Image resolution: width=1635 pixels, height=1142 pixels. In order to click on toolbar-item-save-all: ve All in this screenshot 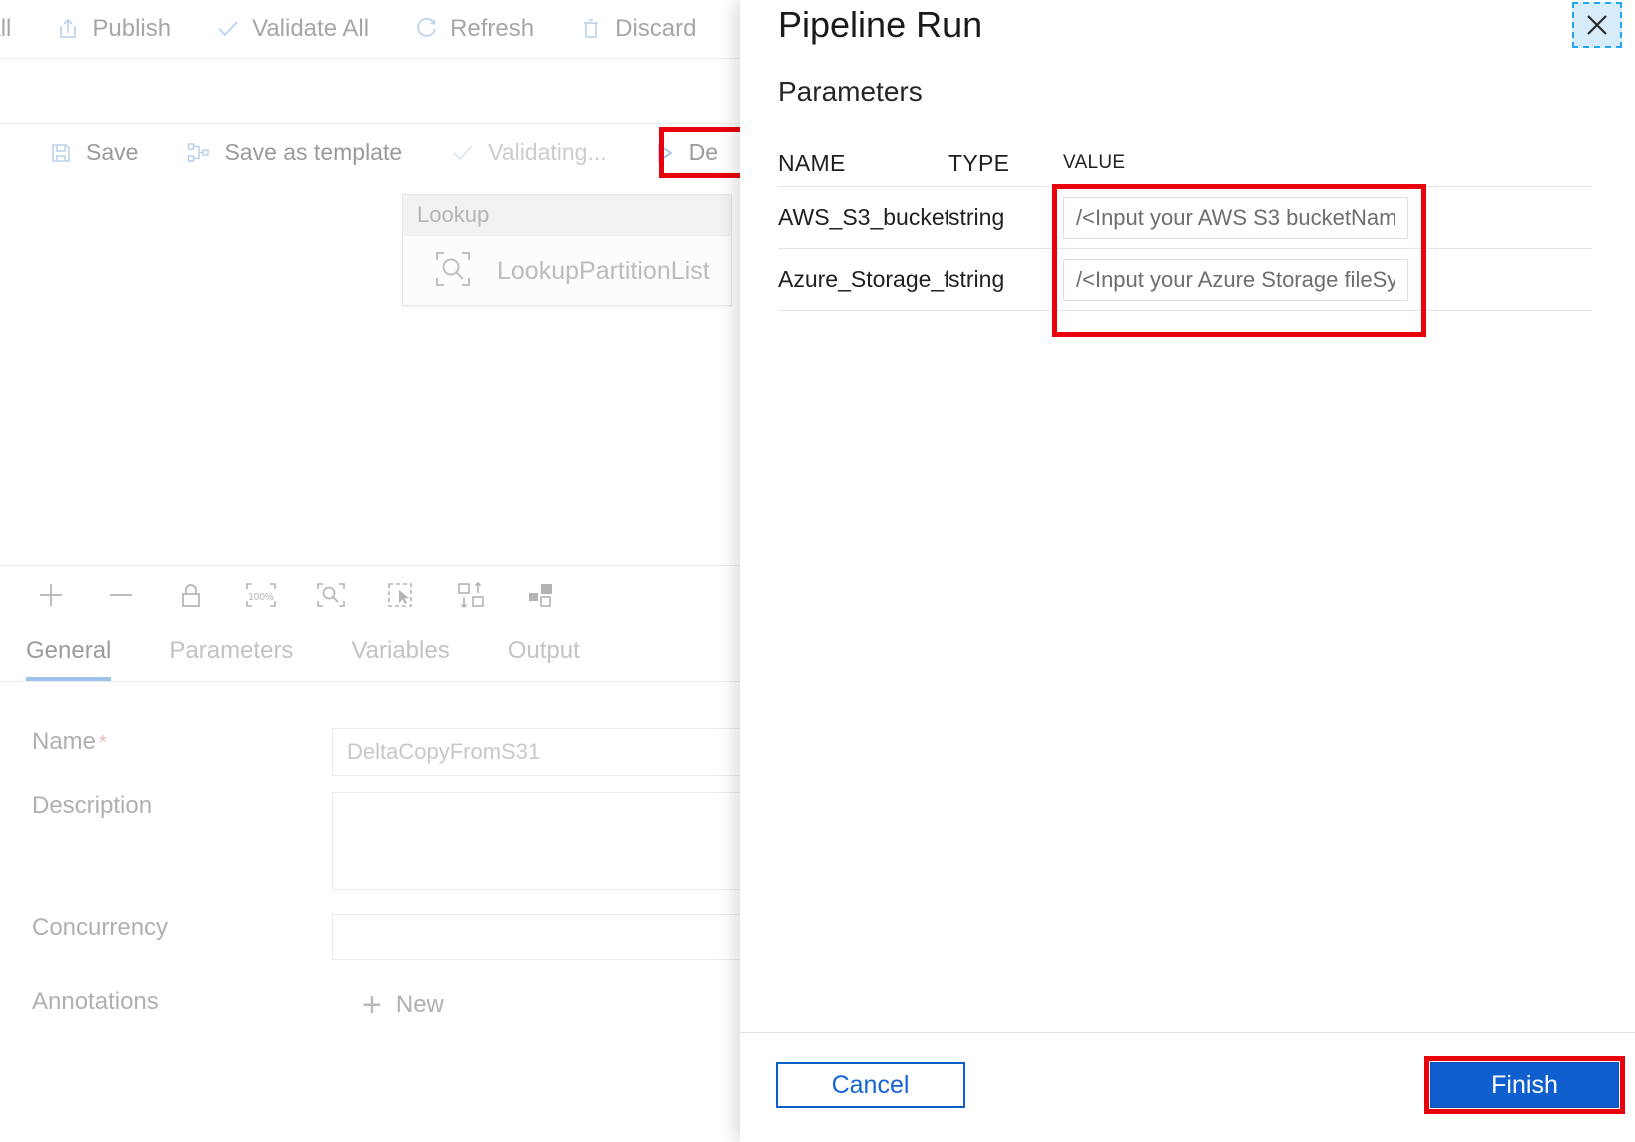, I will do `click(5, 29)`.